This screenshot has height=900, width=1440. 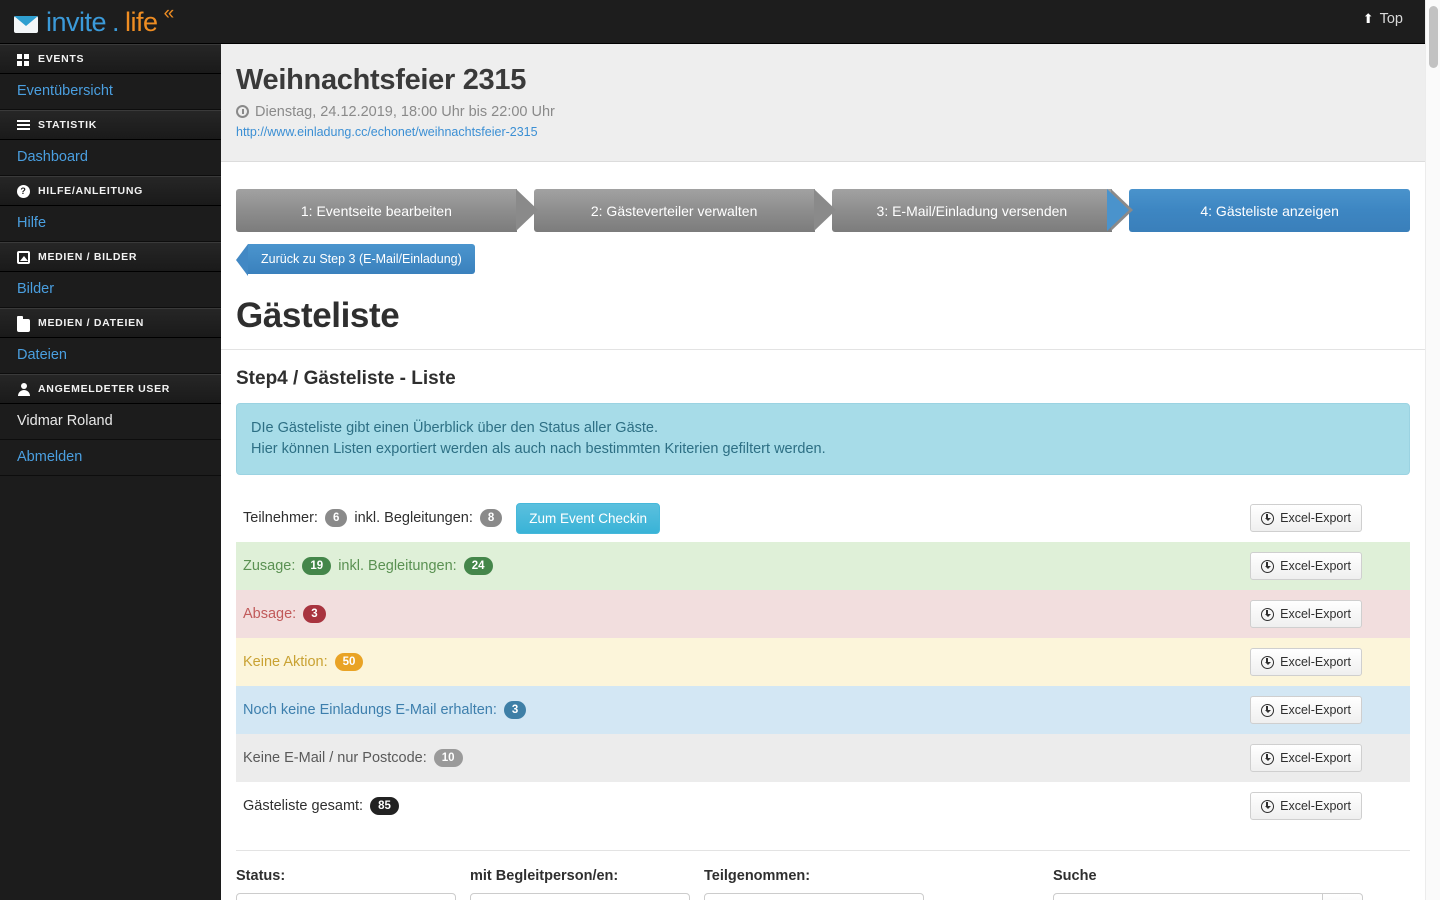 I want to click on sidebar-group-header: STATISTIK, so click(x=110, y=125).